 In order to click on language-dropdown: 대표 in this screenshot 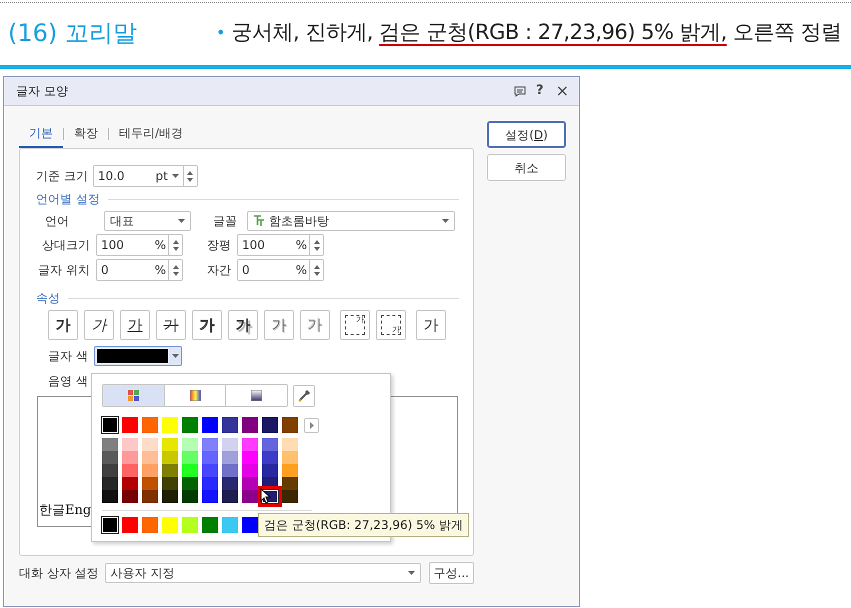, I will do `click(147, 221)`.